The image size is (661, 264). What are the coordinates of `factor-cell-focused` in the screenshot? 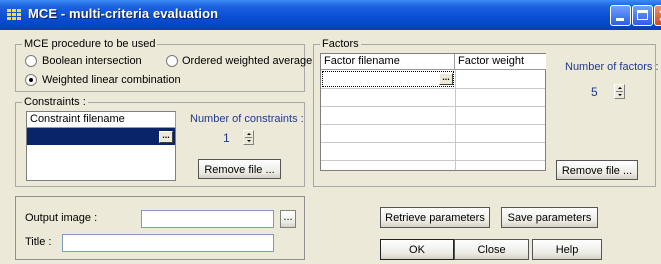 It's located at (388, 79).